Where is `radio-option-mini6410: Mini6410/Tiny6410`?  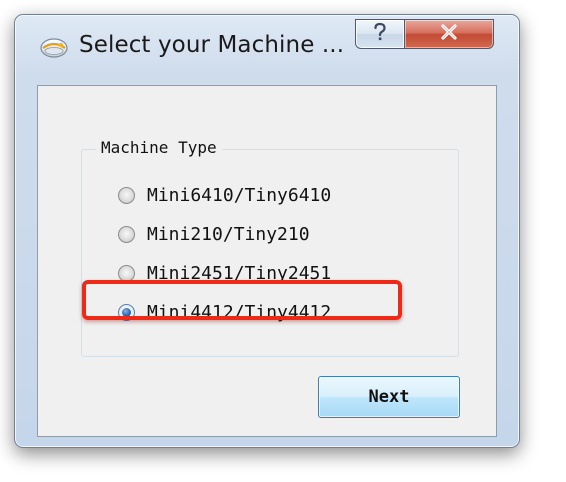
radio-option-mini6410: Mini6410/Tiny6410 is located at coordinates (224, 195).